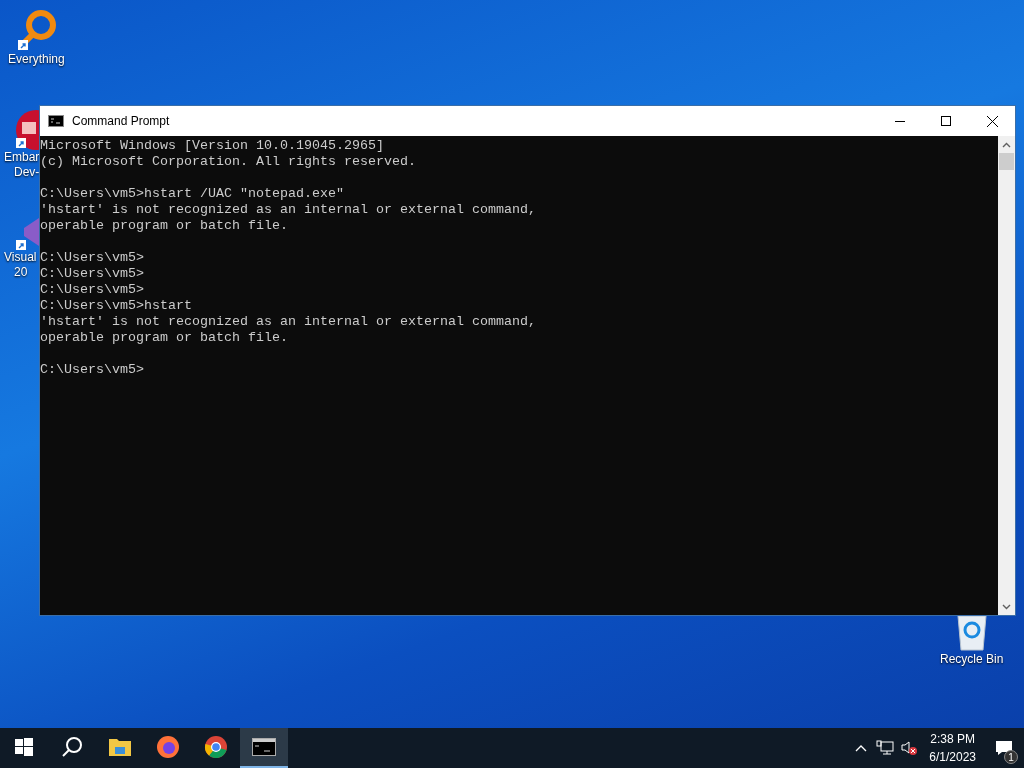 The image size is (1024, 768). Describe the element at coordinates (22, 157) in the screenshot. I see `icon-label: Embar` at that location.